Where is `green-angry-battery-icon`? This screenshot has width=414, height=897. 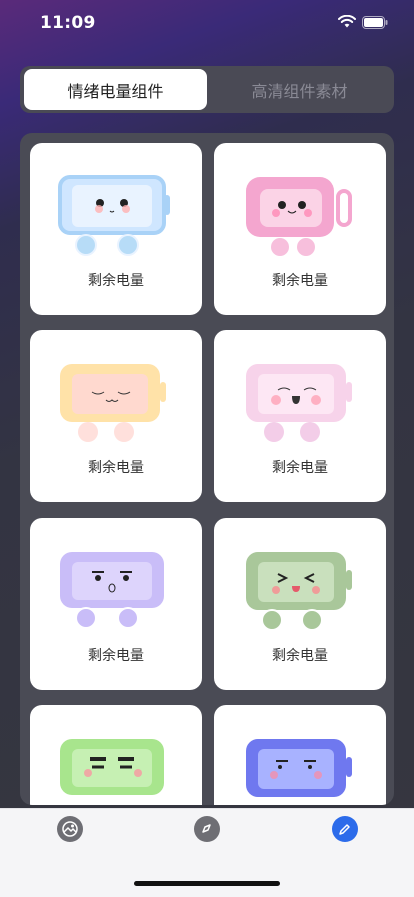 green-angry-battery-icon is located at coordinates (112, 767).